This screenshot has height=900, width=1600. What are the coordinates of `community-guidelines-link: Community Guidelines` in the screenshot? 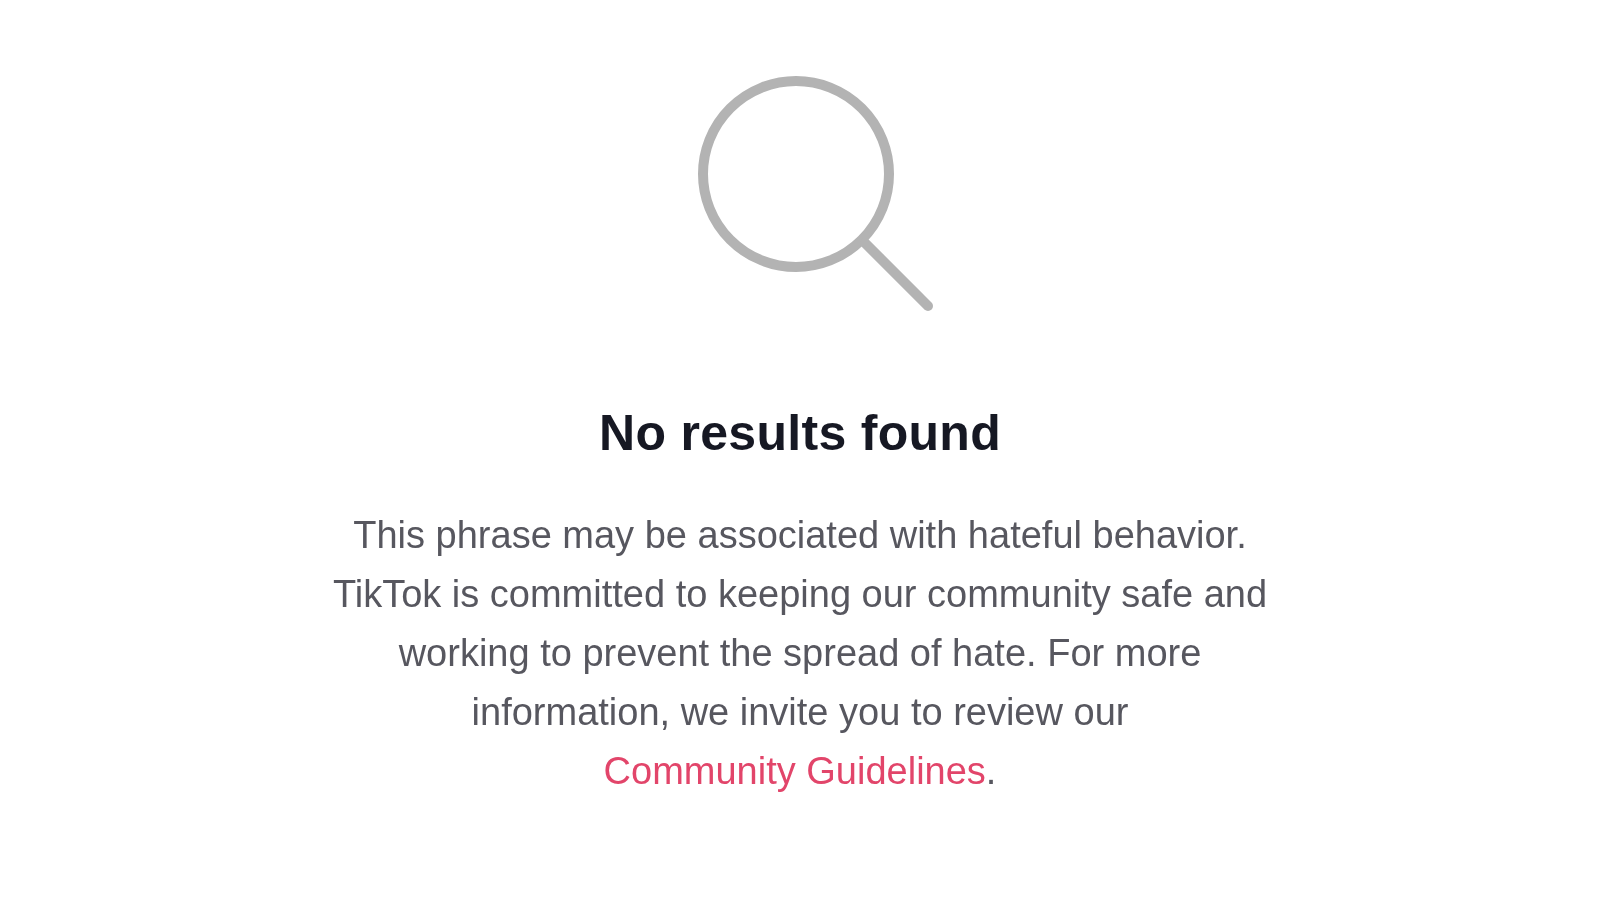 It's located at (794, 771).